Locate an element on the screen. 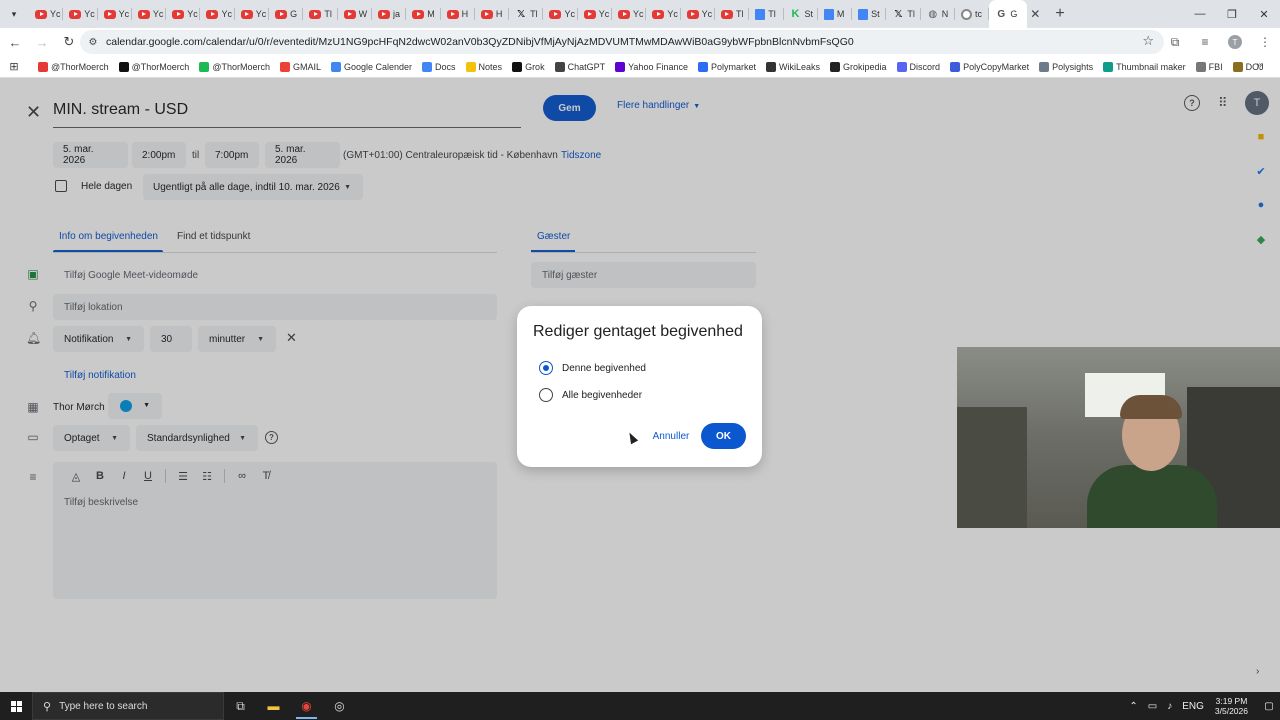 The image size is (1280, 720). browser-tab: K St is located at coordinates (801, 14).